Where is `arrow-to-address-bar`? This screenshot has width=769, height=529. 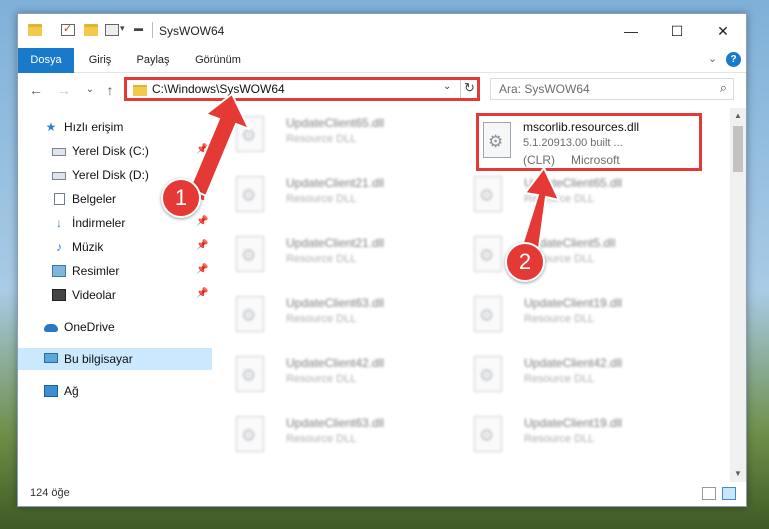 arrow-to-address-bar is located at coordinates (220, 145).